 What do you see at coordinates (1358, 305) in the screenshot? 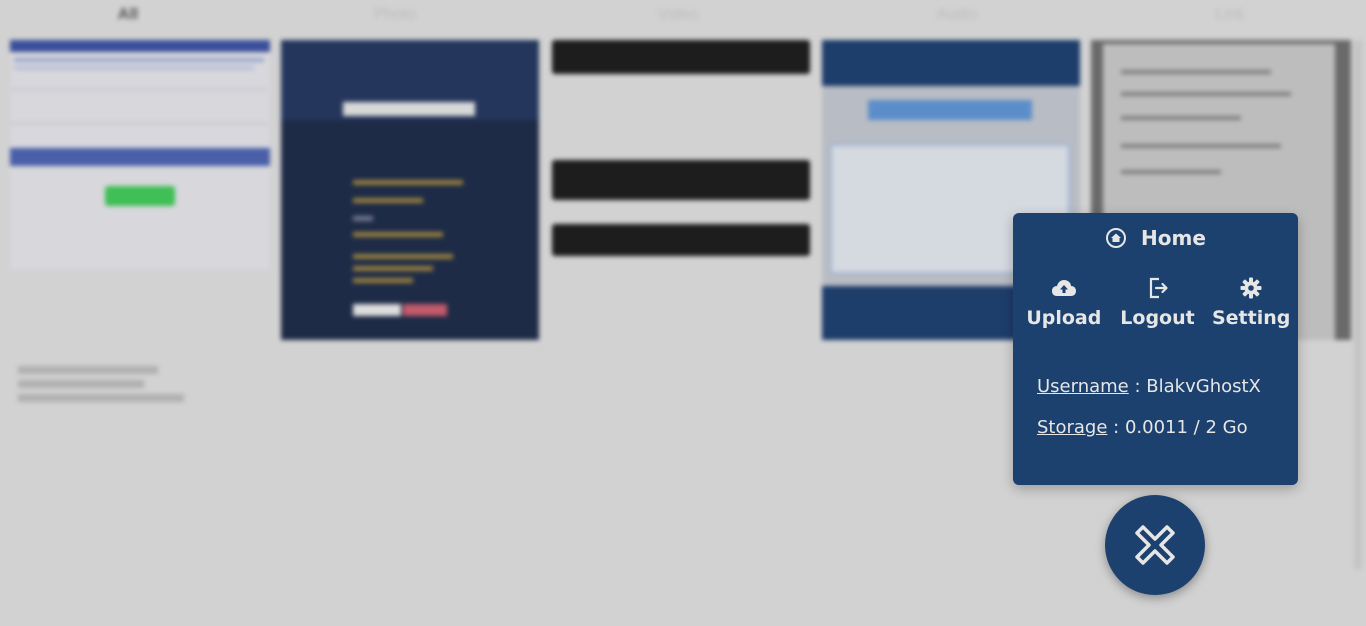
I see `scrollbar` at bounding box center [1358, 305].